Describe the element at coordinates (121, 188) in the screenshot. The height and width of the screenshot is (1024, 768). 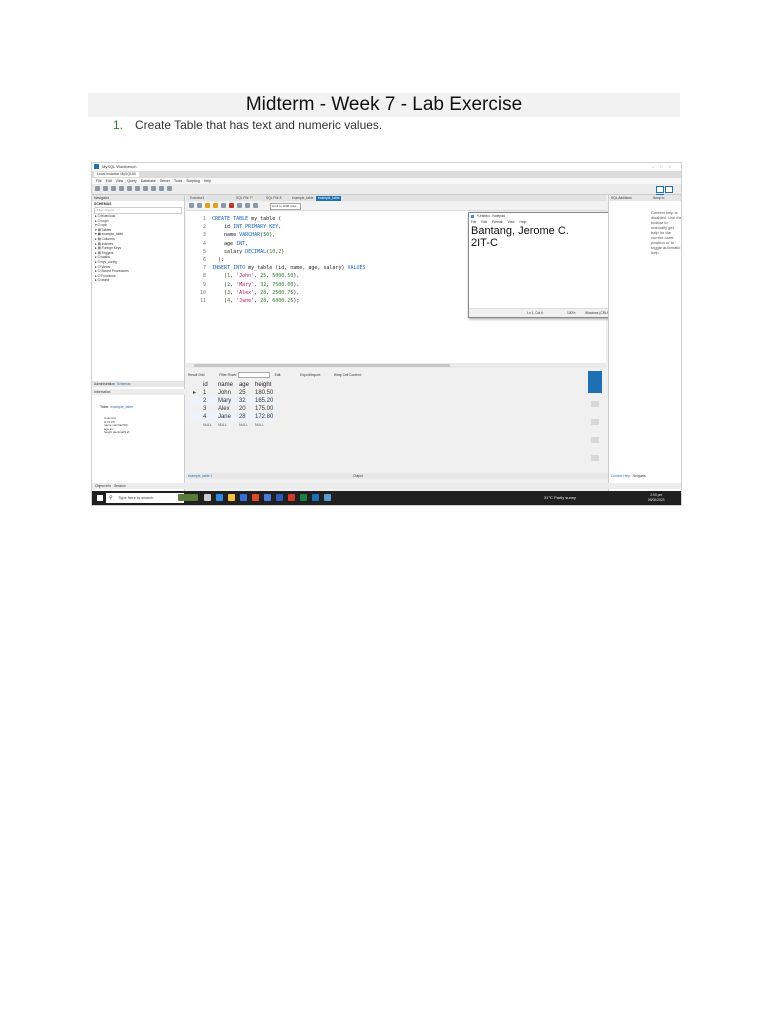
I see `create-schema-icon` at that location.